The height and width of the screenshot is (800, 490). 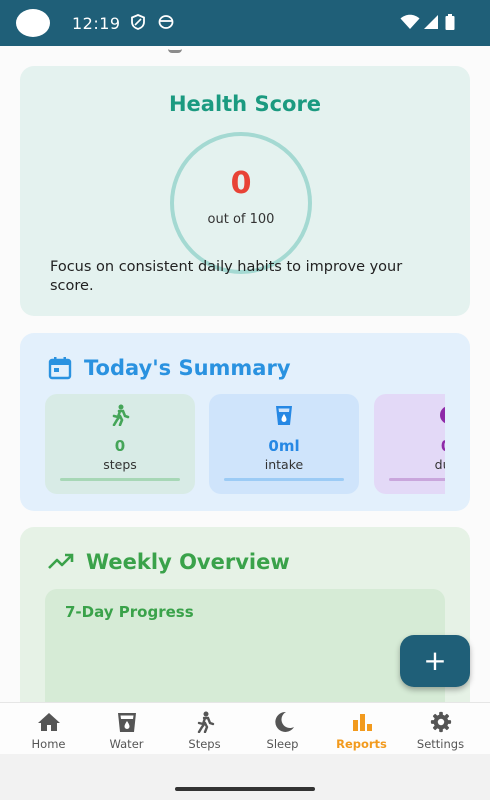 I want to click on sleep-value: 0., so click(x=409, y=446).